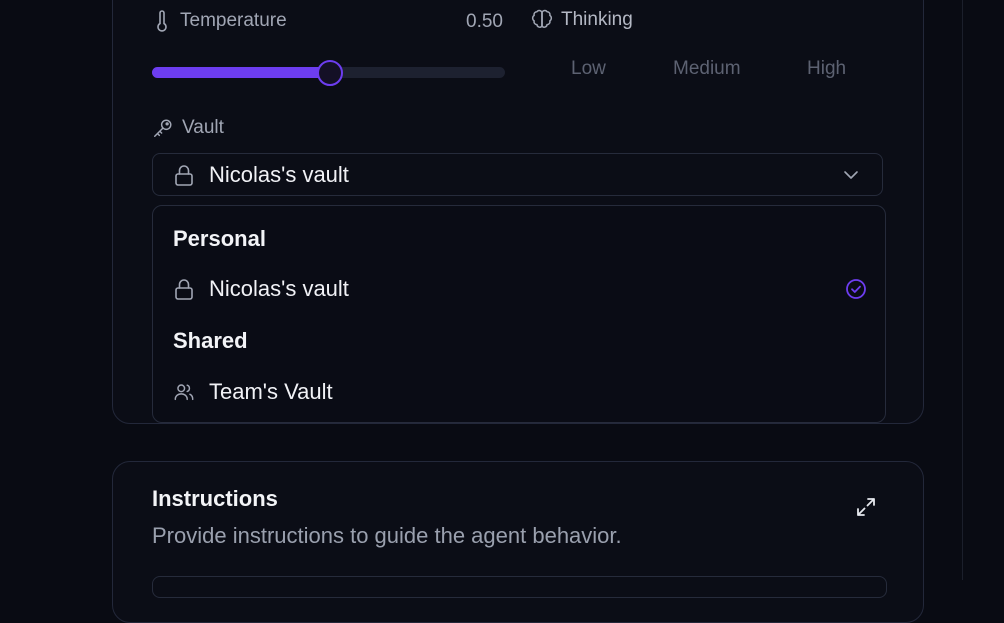 Image resolution: width=1004 pixels, height=623 pixels. What do you see at coordinates (215, 498) in the screenshot?
I see `instructions-title: Instructions` at bounding box center [215, 498].